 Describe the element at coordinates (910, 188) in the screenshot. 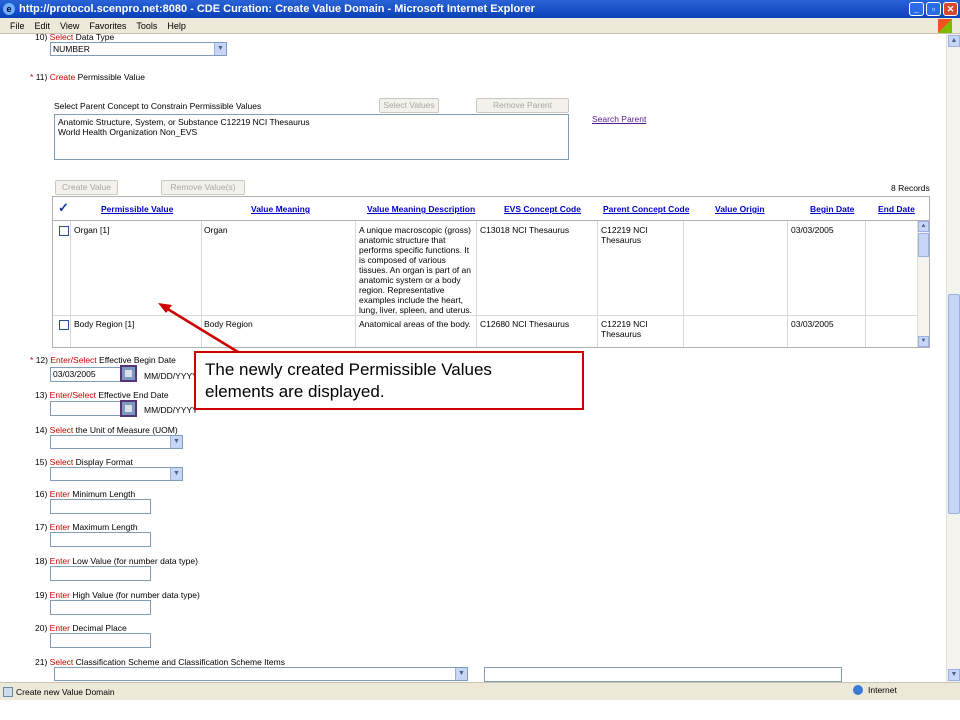

I see `records-count: 8 Records` at that location.